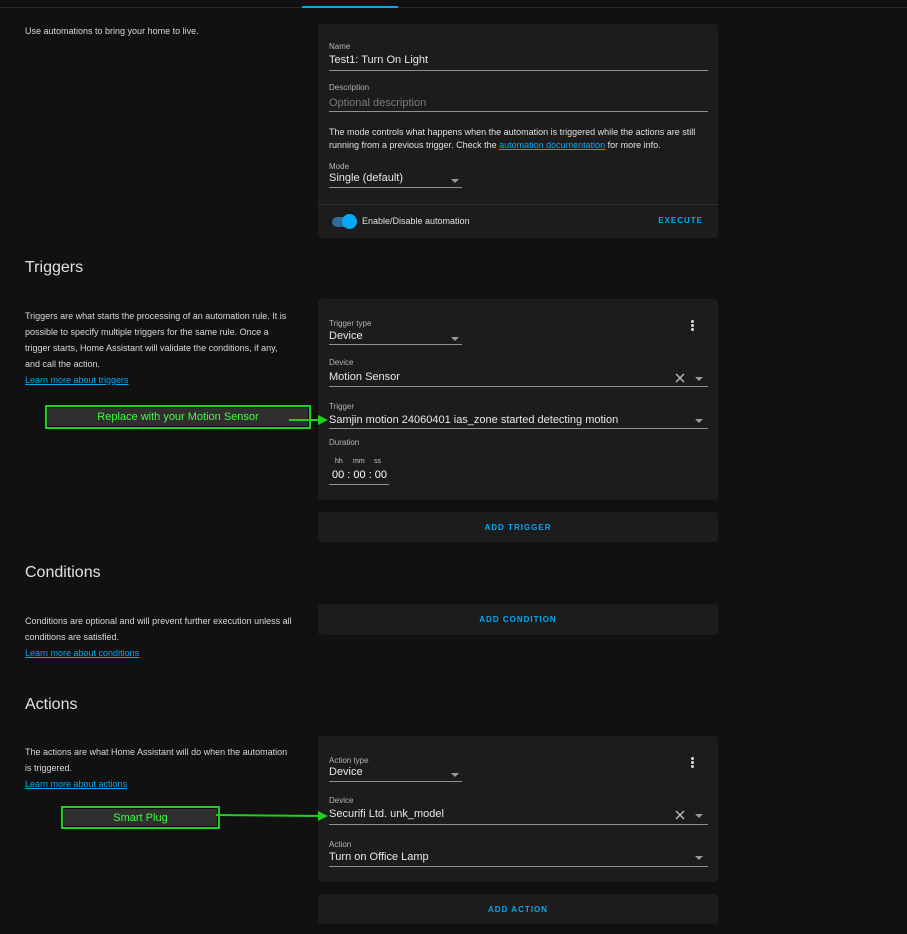 The image size is (907, 934). What do you see at coordinates (271, 618) in the screenshot?
I see `annotation-arrows` at bounding box center [271, 618].